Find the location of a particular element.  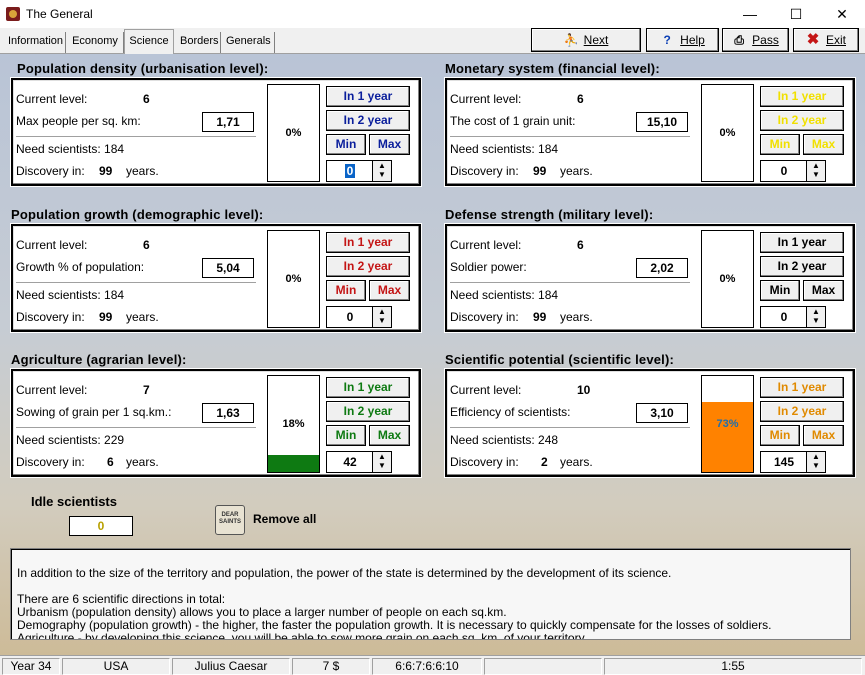

progress-percent: 73% is located at coordinates (727, 424).